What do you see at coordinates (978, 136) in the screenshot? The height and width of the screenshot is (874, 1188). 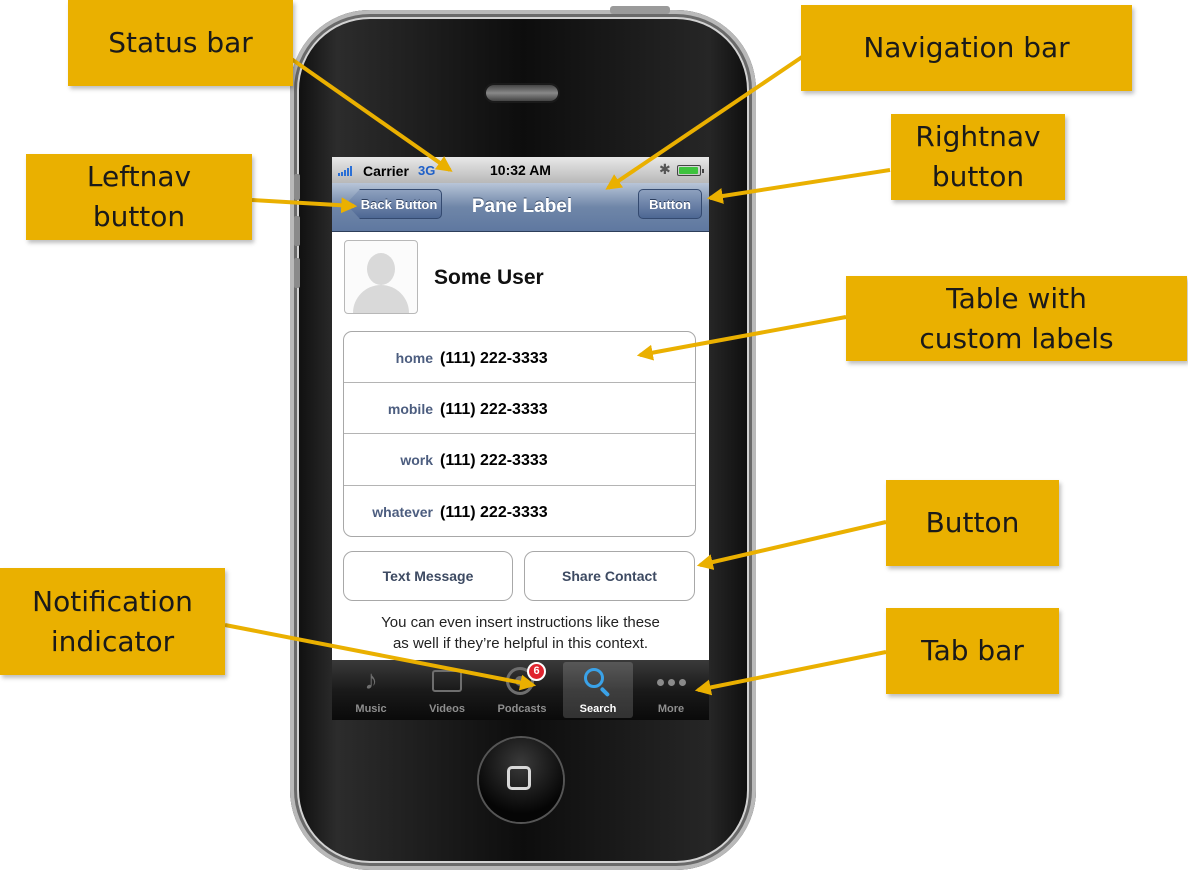 I see `callout-text: Rightnav` at bounding box center [978, 136].